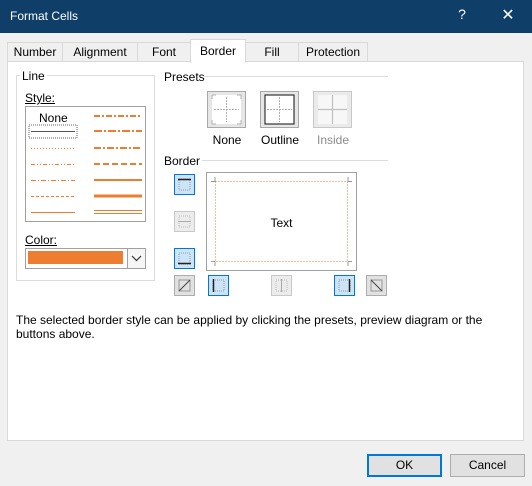  I want to click on preset-inside-label: Inside, so click(333, 140).